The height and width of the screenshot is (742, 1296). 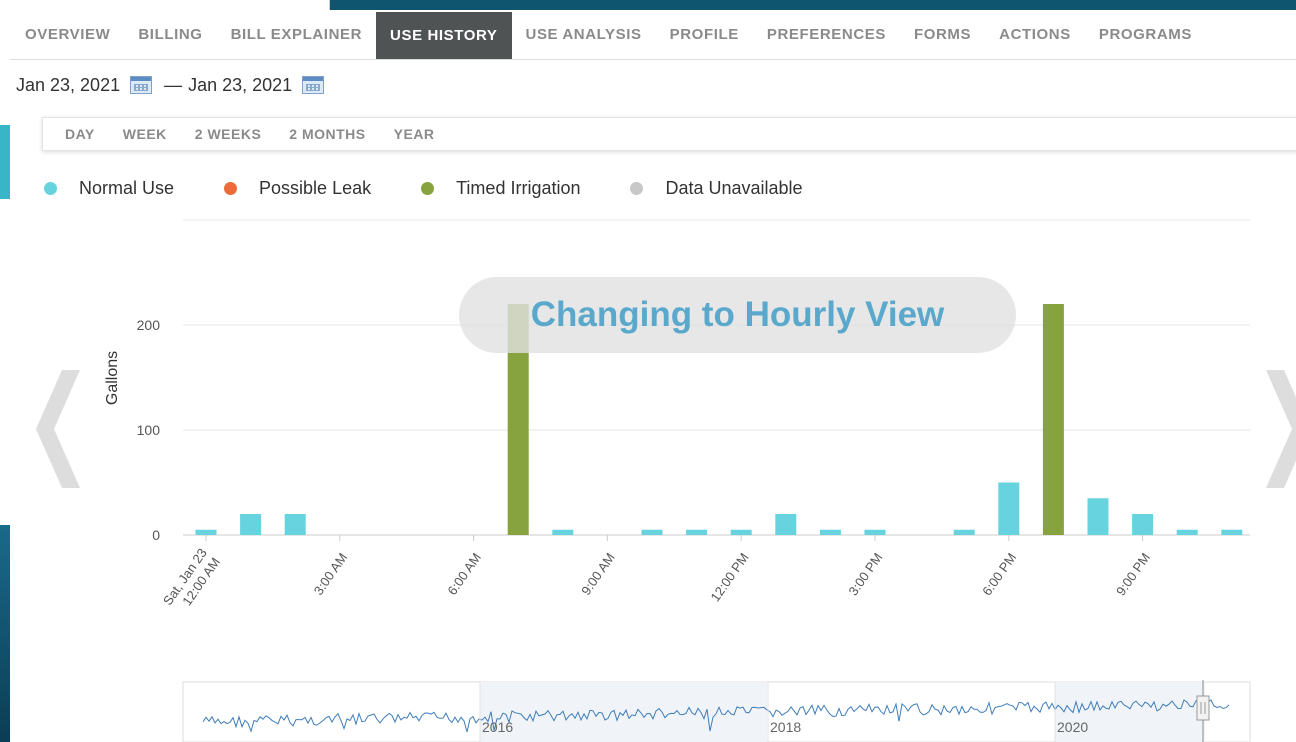 I want to click on y-axis-title: Gallons, so click(x=112, y=378).